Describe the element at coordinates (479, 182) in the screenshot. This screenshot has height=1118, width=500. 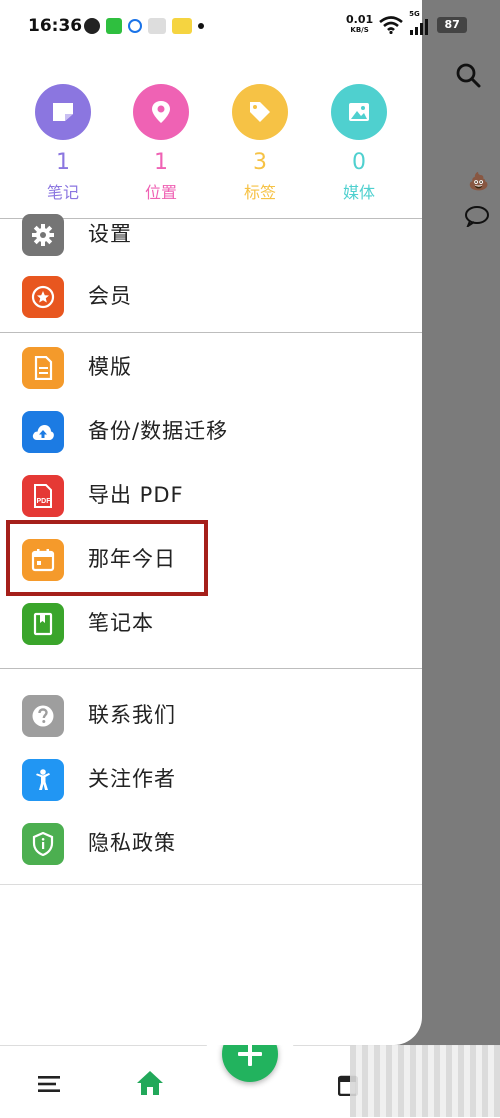
I see `poop-emoji-icon: 💩` at that location.